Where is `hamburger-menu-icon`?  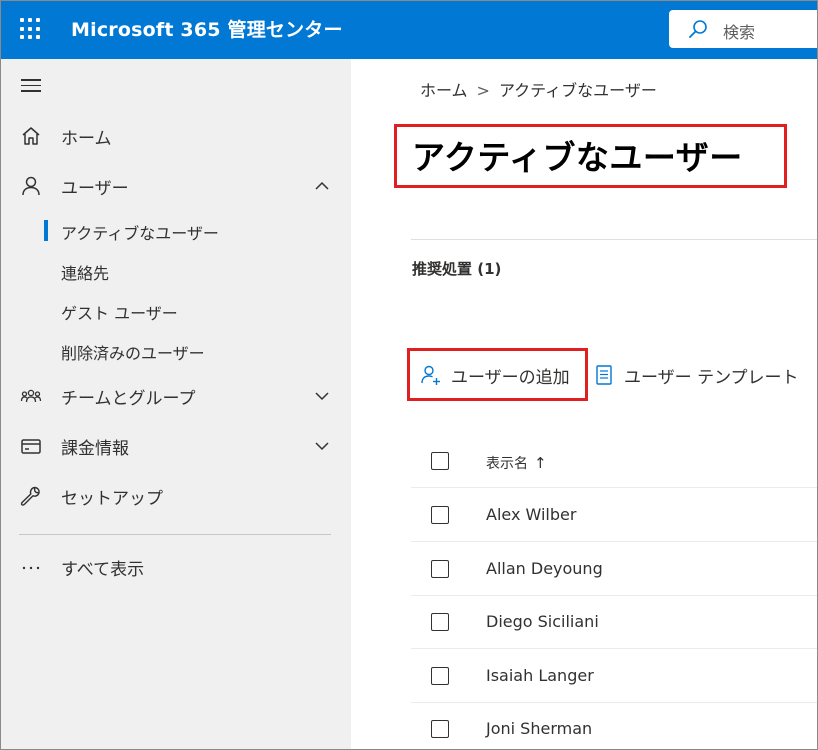 hamburger-menu-icon is located at coordinates (31, 87).